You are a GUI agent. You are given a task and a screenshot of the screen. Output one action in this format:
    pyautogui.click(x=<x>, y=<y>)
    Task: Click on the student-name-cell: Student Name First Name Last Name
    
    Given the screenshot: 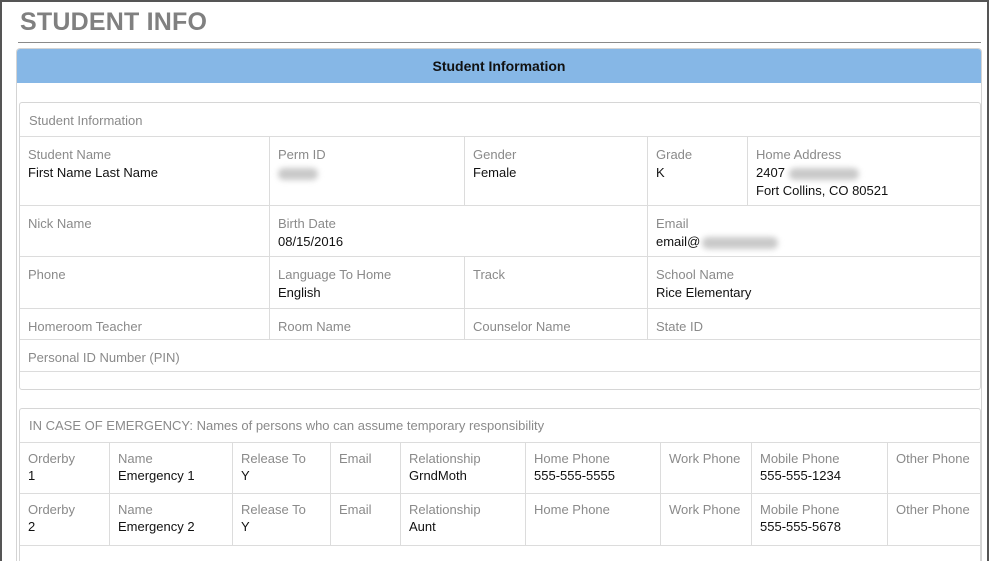 What is the action you would take?
    pyautogui.click(x=145, y=171)
    